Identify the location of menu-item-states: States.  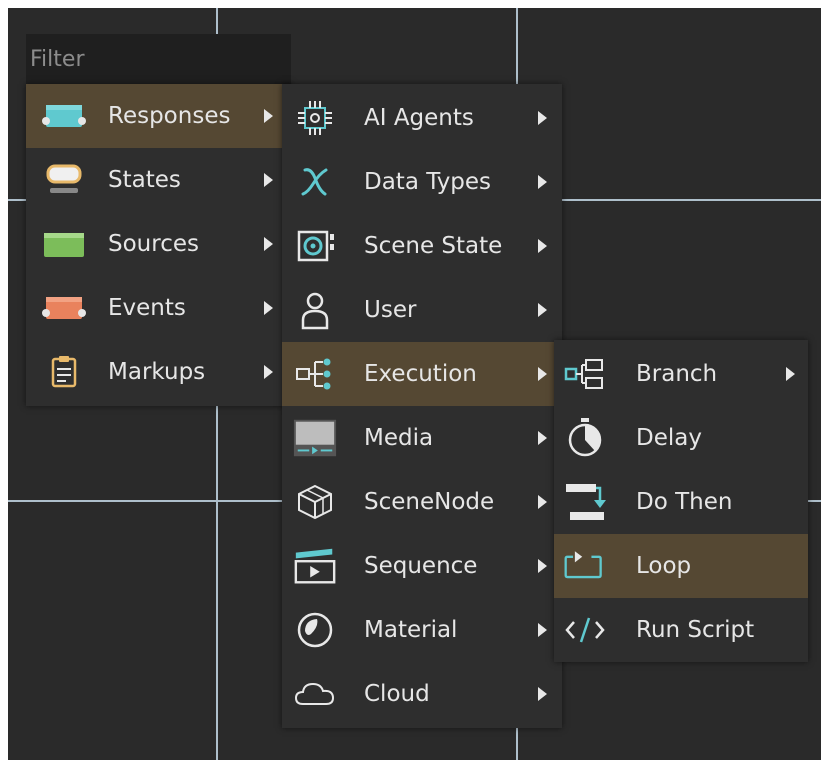
(159, 180).